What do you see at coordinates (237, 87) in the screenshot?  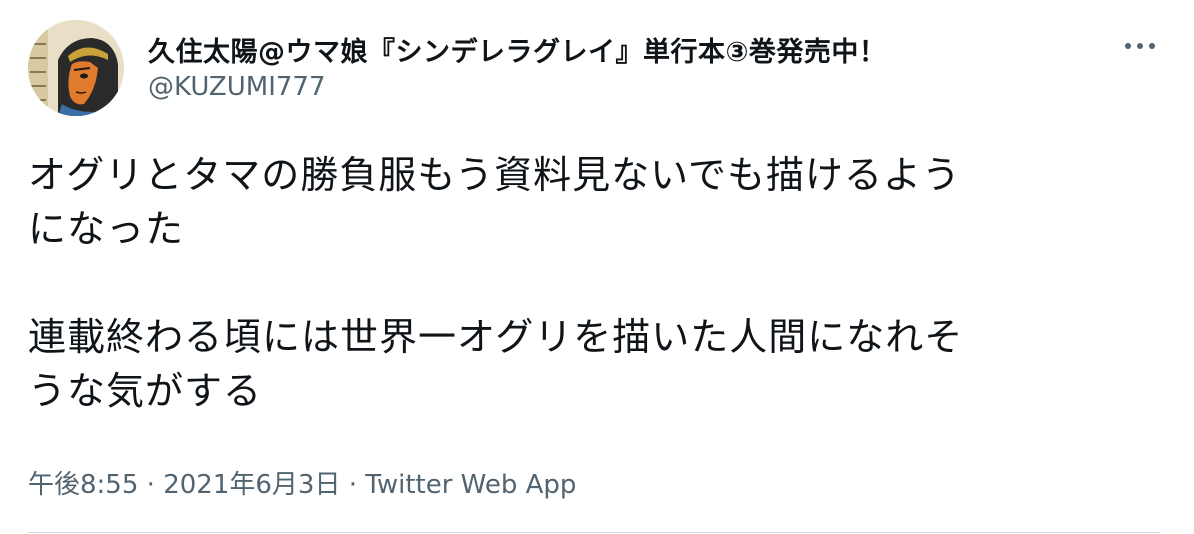 I see `user-handle: @KUZUMI777` at bounding box center [237, 87].